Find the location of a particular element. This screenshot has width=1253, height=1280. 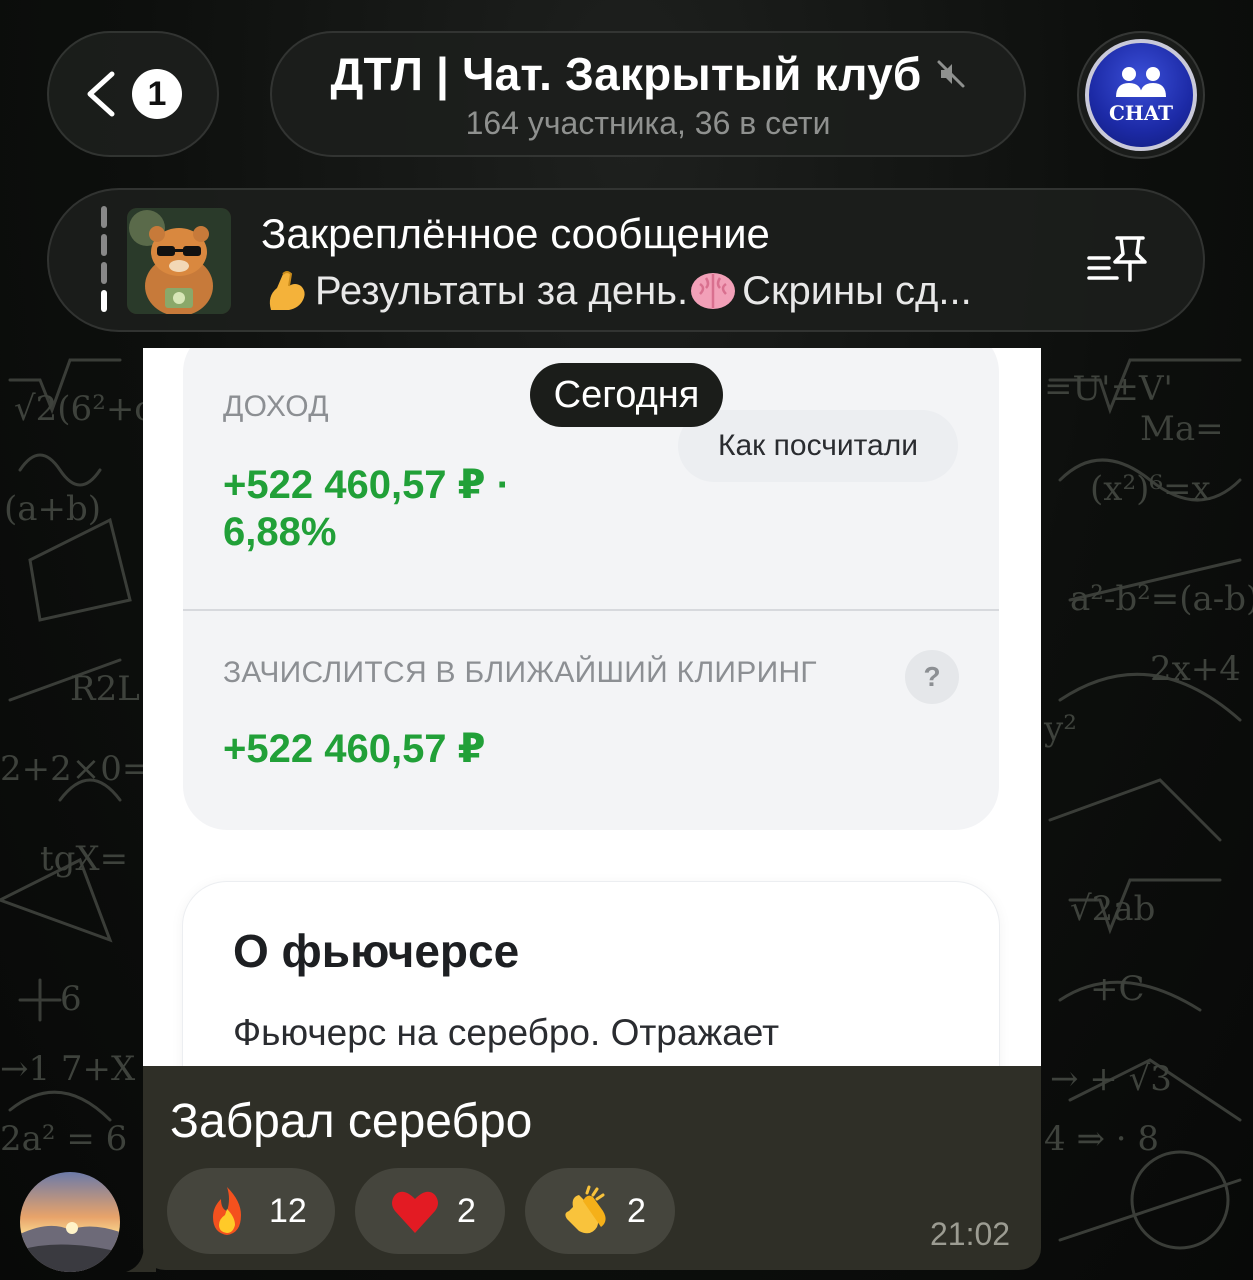

pinned-title: Закреплённое сообщение is located at coordinates (515, 233).